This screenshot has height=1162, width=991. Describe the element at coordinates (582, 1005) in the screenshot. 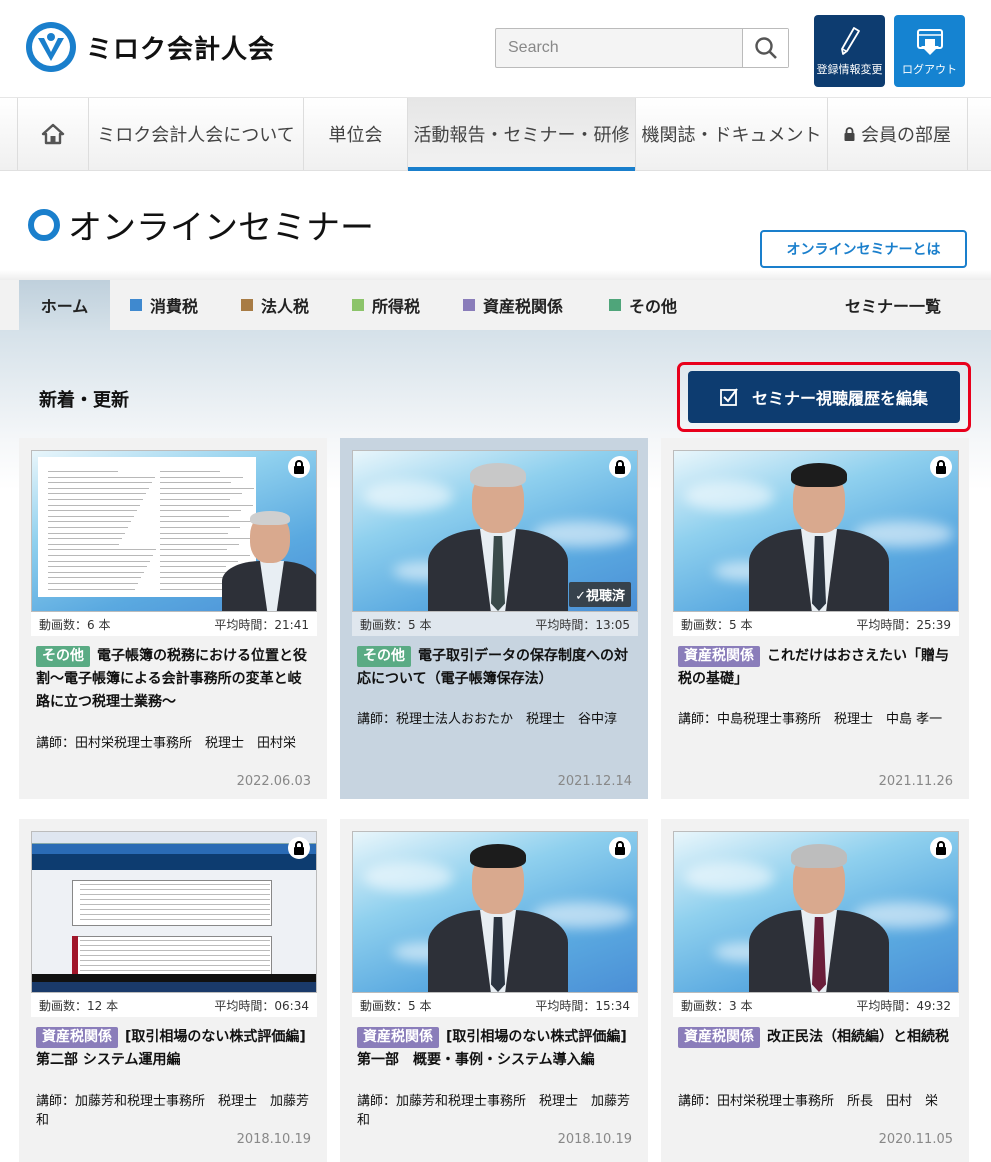

I see `average-duration: 平均時間：15:34` at that location.